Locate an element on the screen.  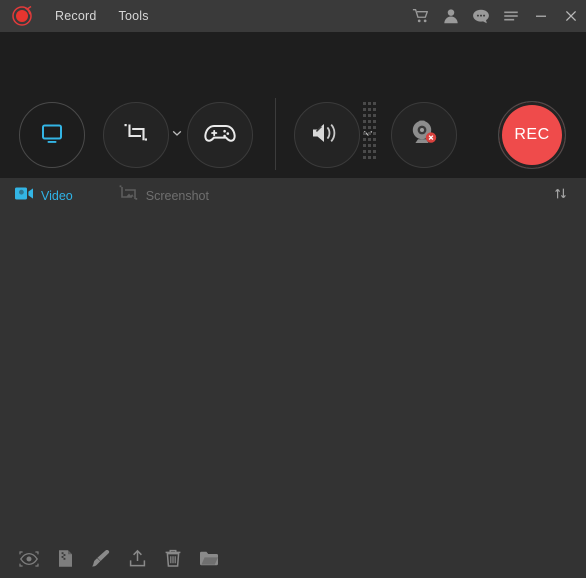
audio-button is located at coordinates (327, 135).